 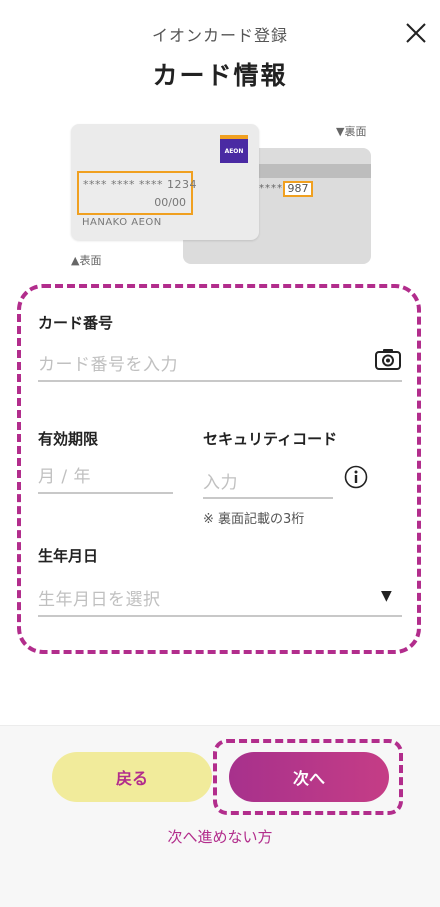 I want to click on card-front-label: ▲表面, so click(x=86, y=260).